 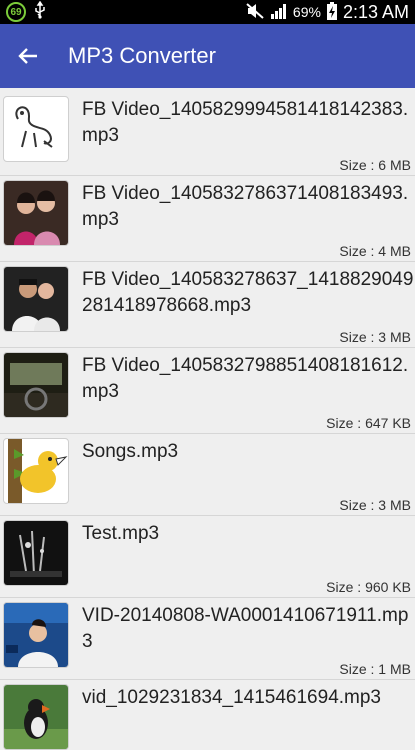 I want to click on list-item: vid_1029231834_1415461694.mp3, so click(x=207, y=715).